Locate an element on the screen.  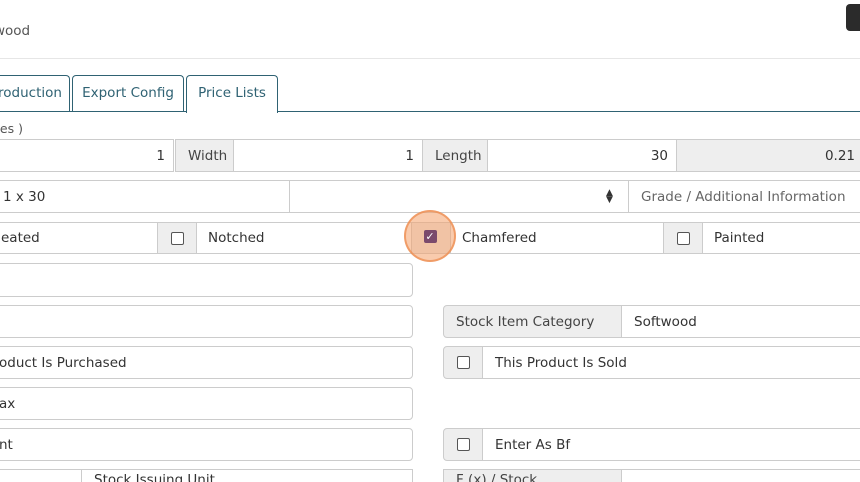
chamfered-option: Chamfered is located at coordinates (557, 238).